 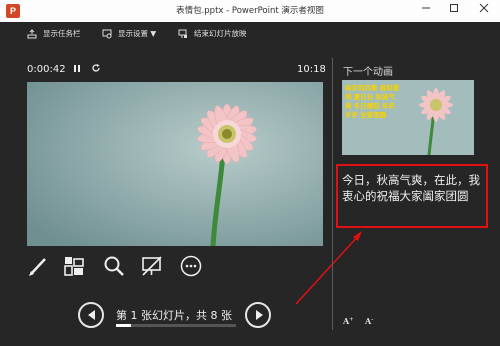 I want to click on more-options-icon, so click(x=191, y=266).